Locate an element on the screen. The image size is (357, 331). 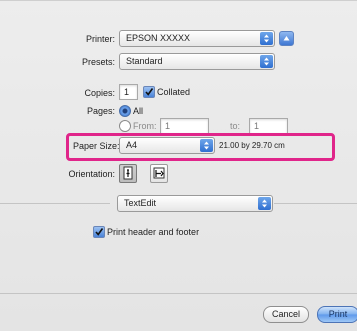
copies-field: 1 is located at coordinates (128, 92).